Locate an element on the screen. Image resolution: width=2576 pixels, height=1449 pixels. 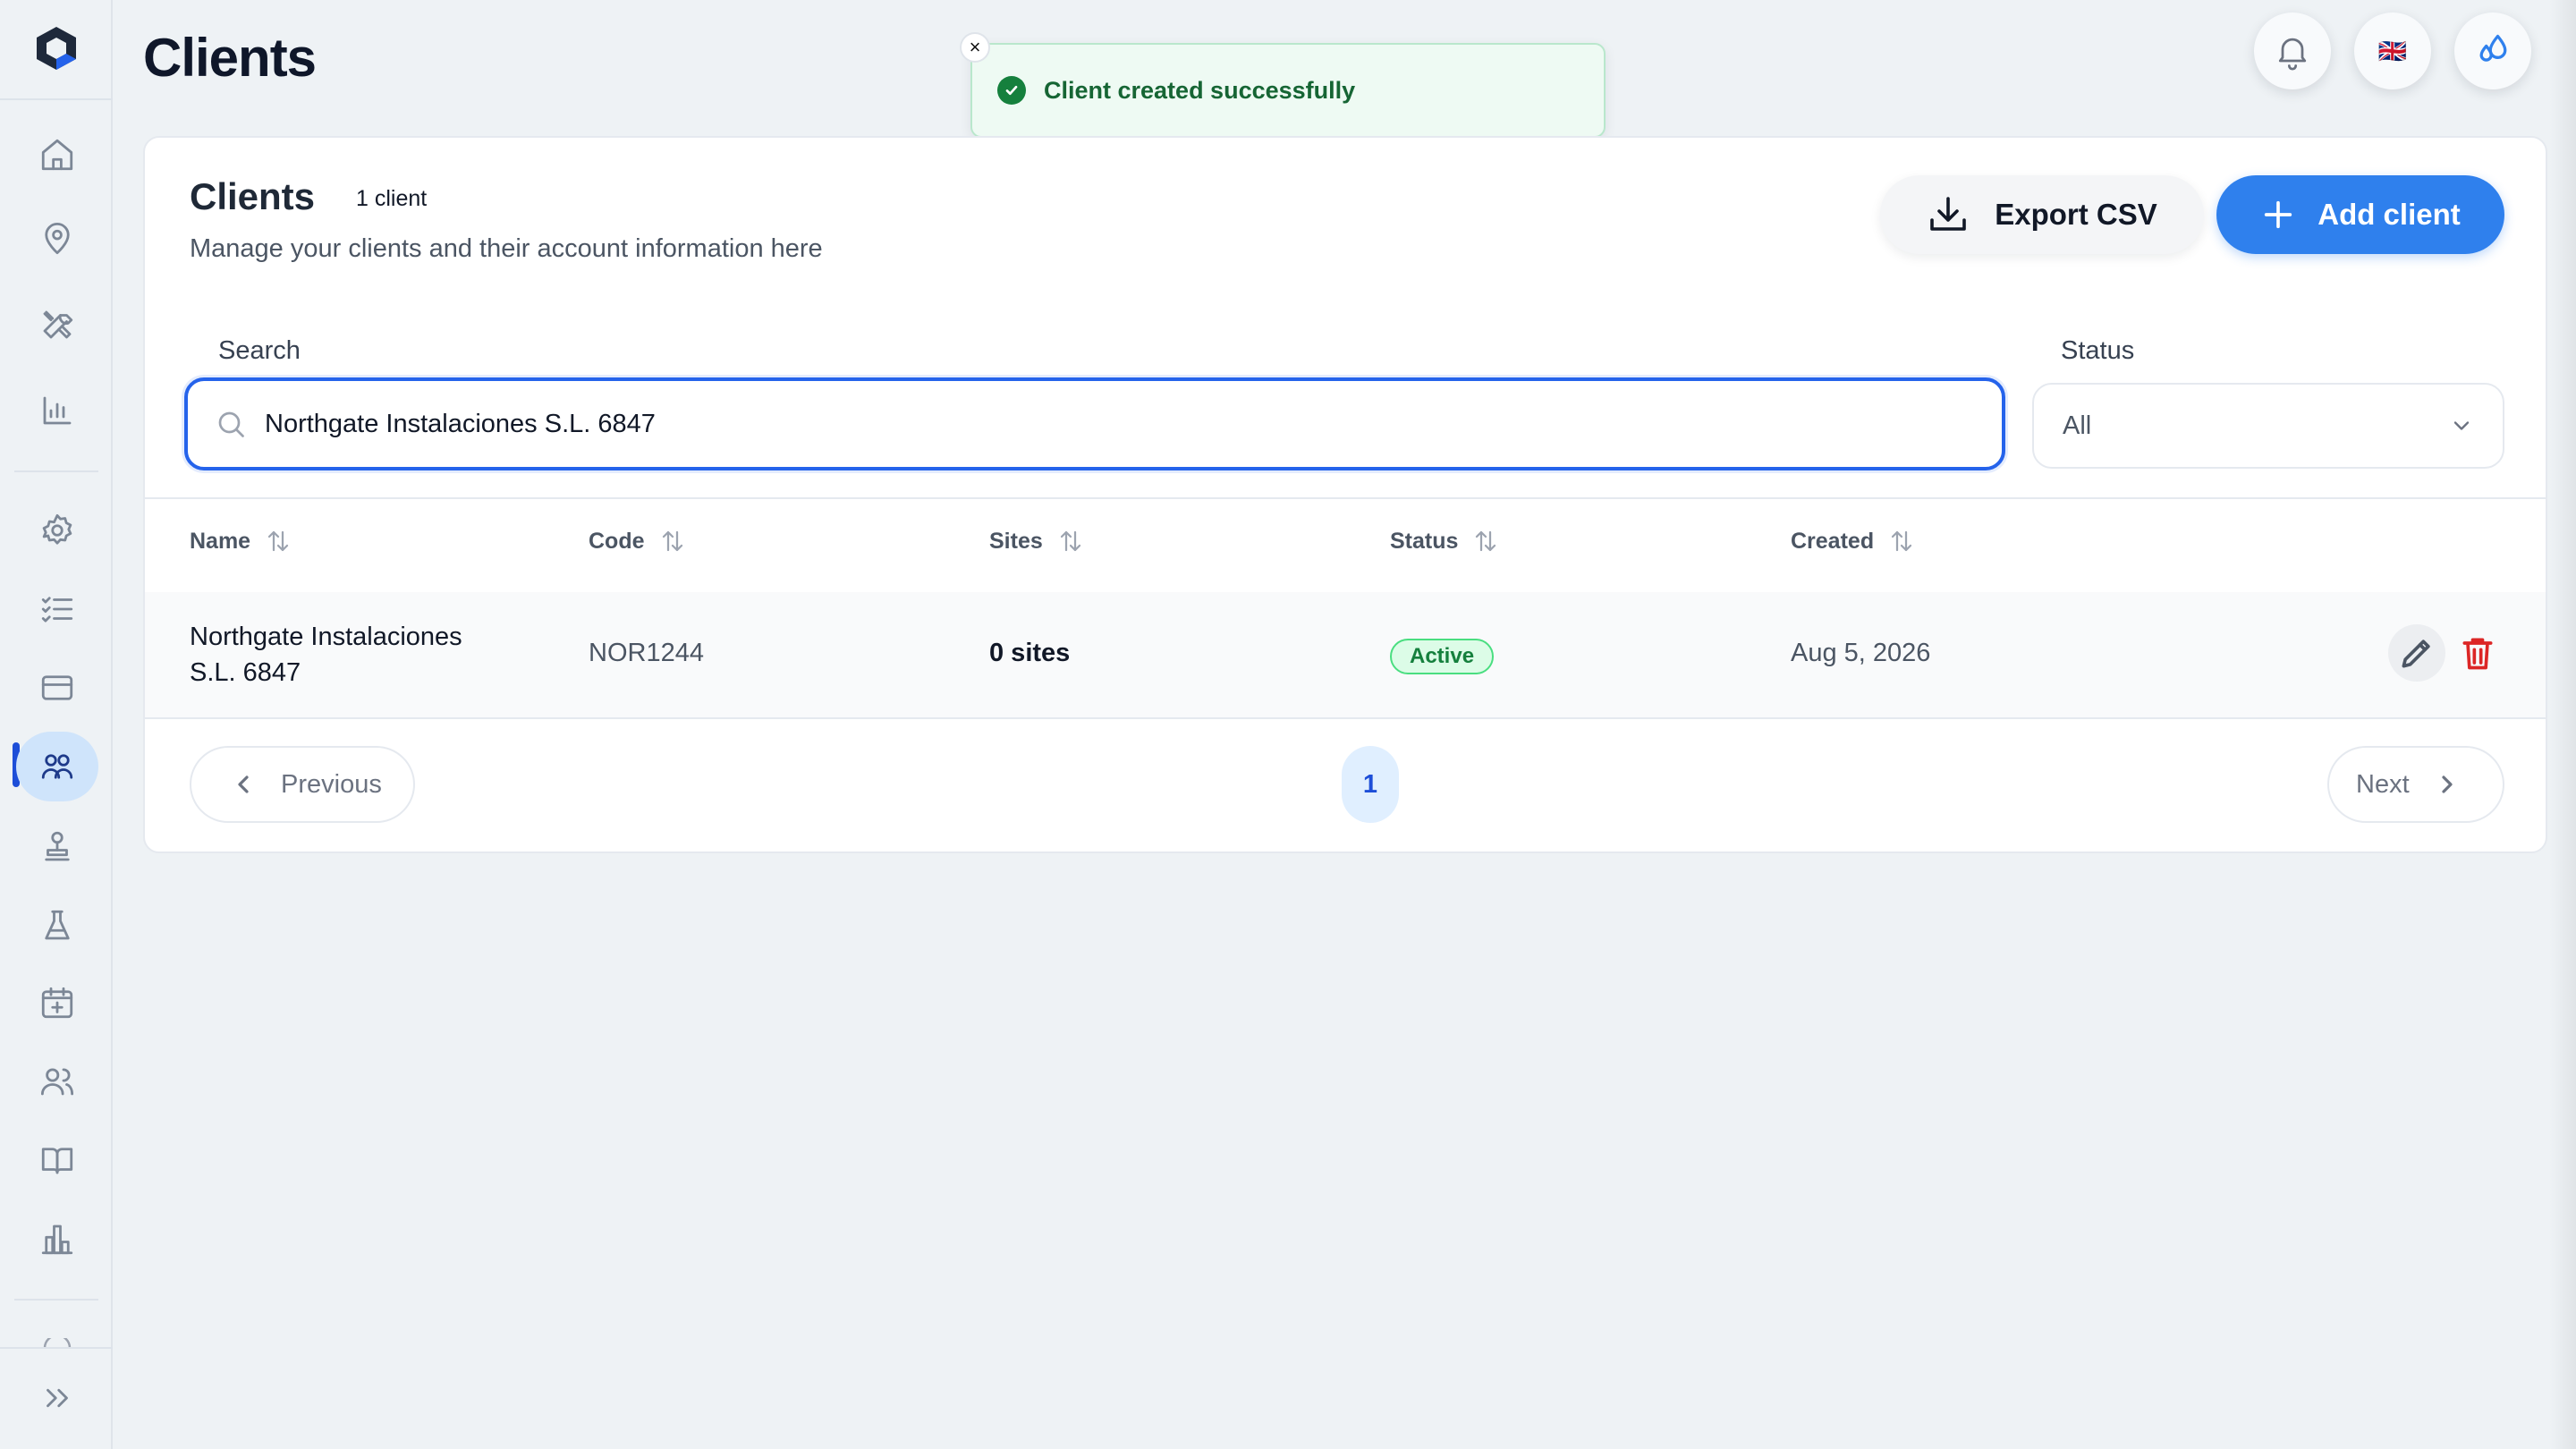
export-csv-button: Export CSV is located at coordinates (2042, 214).